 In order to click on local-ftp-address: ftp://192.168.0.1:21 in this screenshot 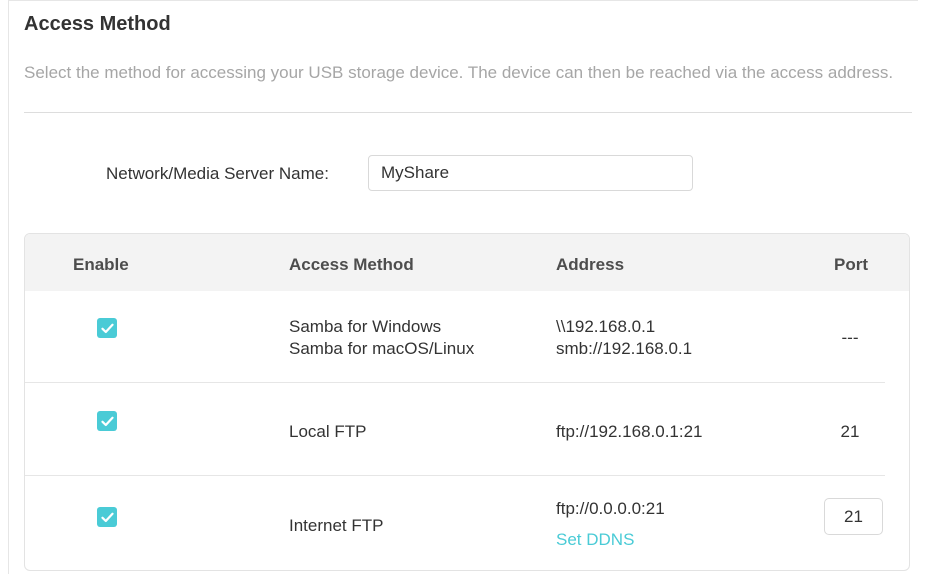, I will do `click(629, 431)`.